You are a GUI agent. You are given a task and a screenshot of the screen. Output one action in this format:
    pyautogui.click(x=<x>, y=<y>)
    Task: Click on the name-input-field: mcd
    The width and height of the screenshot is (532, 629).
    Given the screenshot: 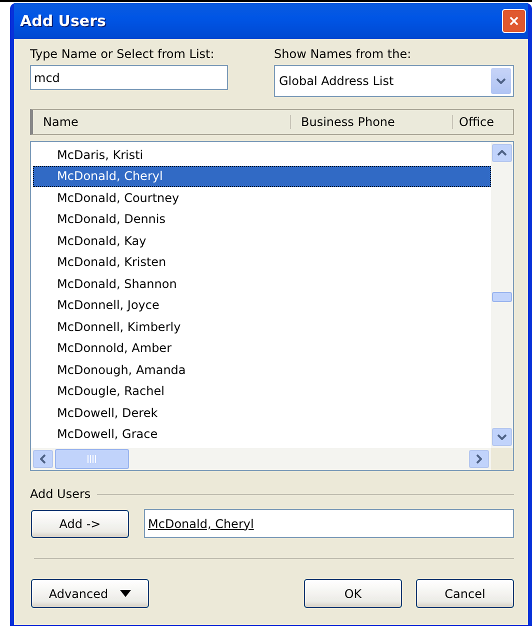 What is the action you would take?
    pyautogui.click(x=129, y=77)
    